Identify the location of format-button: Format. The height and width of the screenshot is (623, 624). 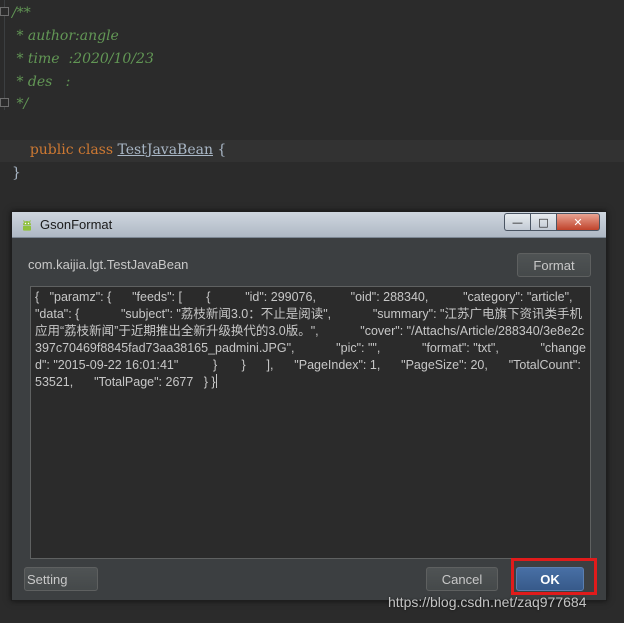
(554, 265).